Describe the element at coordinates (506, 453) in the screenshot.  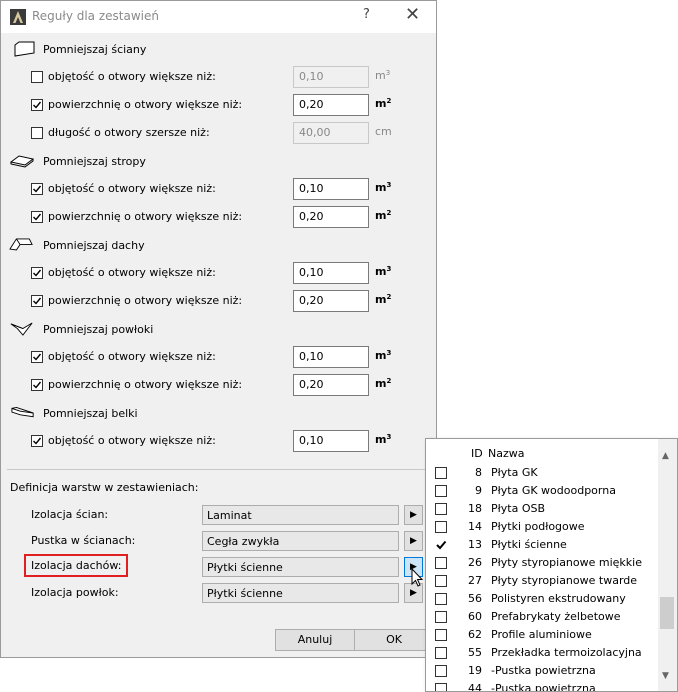
I see `popup-col-name: Nazwa` at that location.